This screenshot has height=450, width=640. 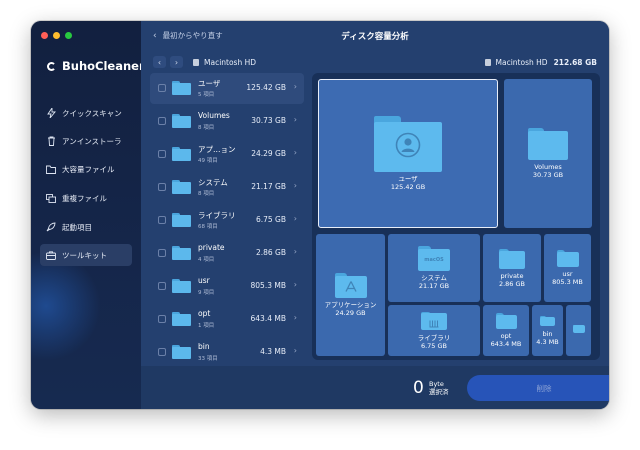 I want to click on treemap-tile-bin: bin 4.3 MB, so click(x=547, y=330).